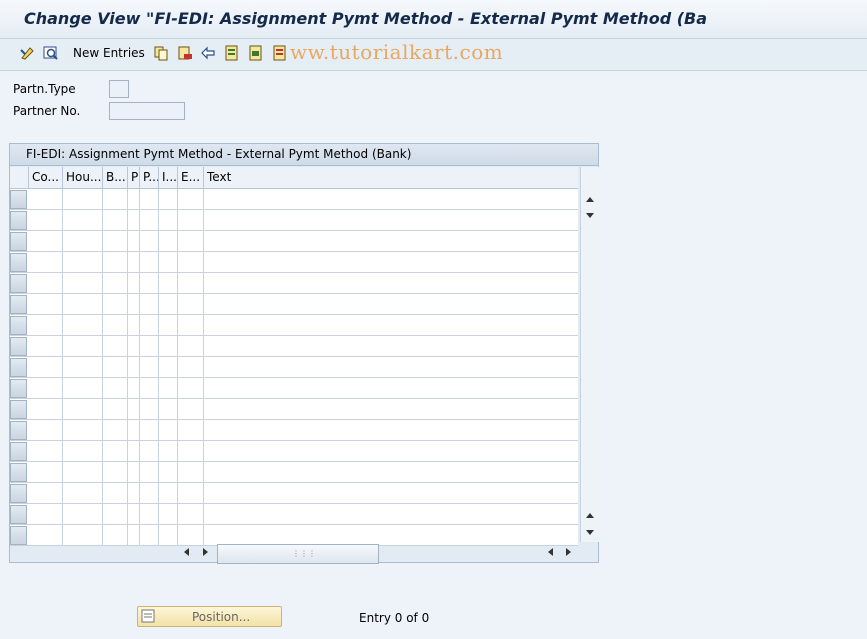  What do you see at coordinates (590, 532) in the screenshot?
I see `scroll-page-down-icon` at bounding box center [590, 532].